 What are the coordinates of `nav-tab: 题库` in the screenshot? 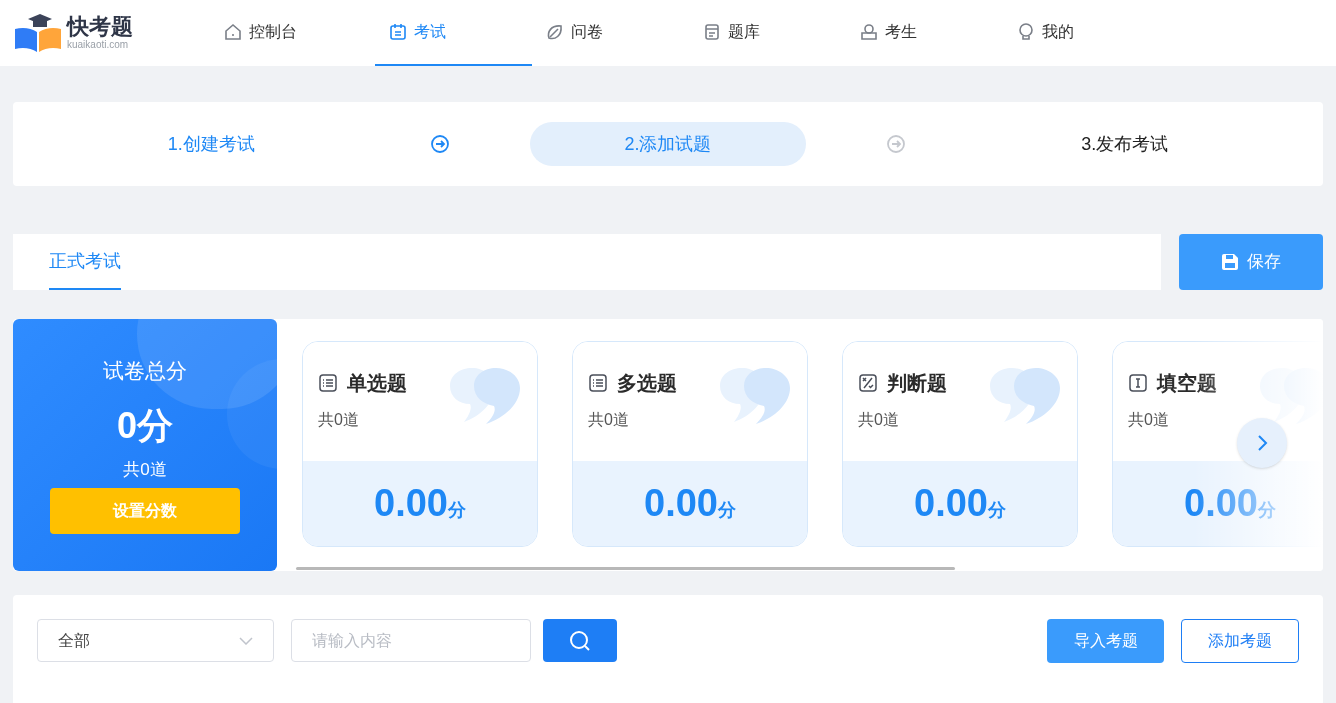 It's located at (767, 33).